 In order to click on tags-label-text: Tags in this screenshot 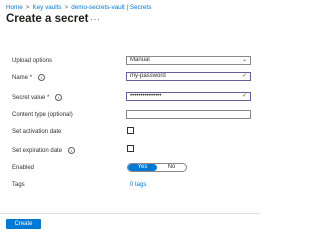, I will do `click(18, 185)`.